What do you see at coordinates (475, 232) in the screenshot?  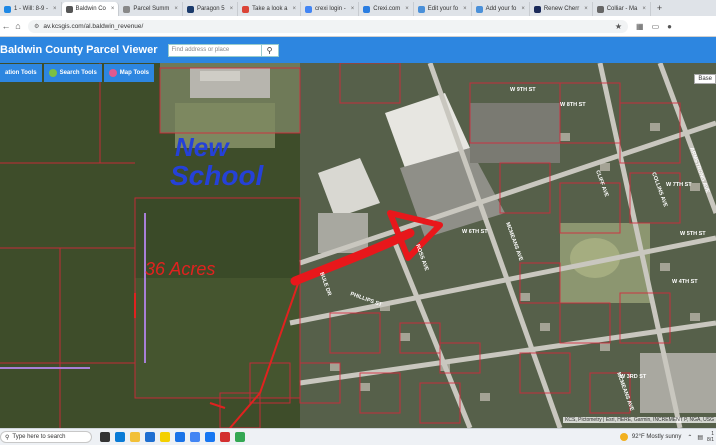 I see `street-label: W 6TH ST` at bounding box center [475, 232].